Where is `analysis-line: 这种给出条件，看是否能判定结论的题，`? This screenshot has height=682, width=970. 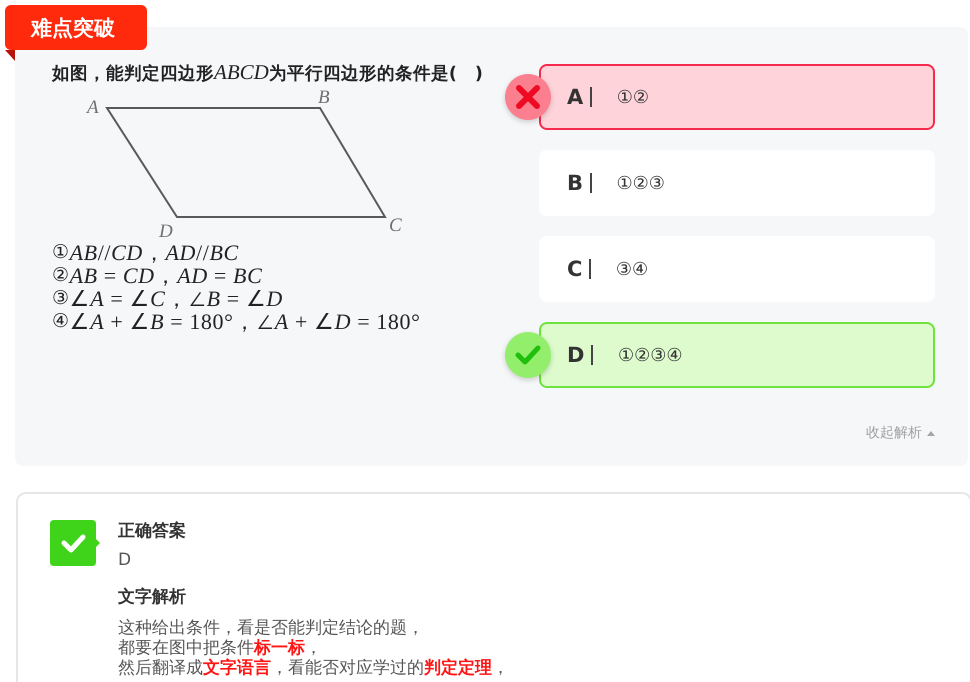 analysis-line: 这种给出条件，看是否能判定结论的题， is located at coordinates (271, 628).